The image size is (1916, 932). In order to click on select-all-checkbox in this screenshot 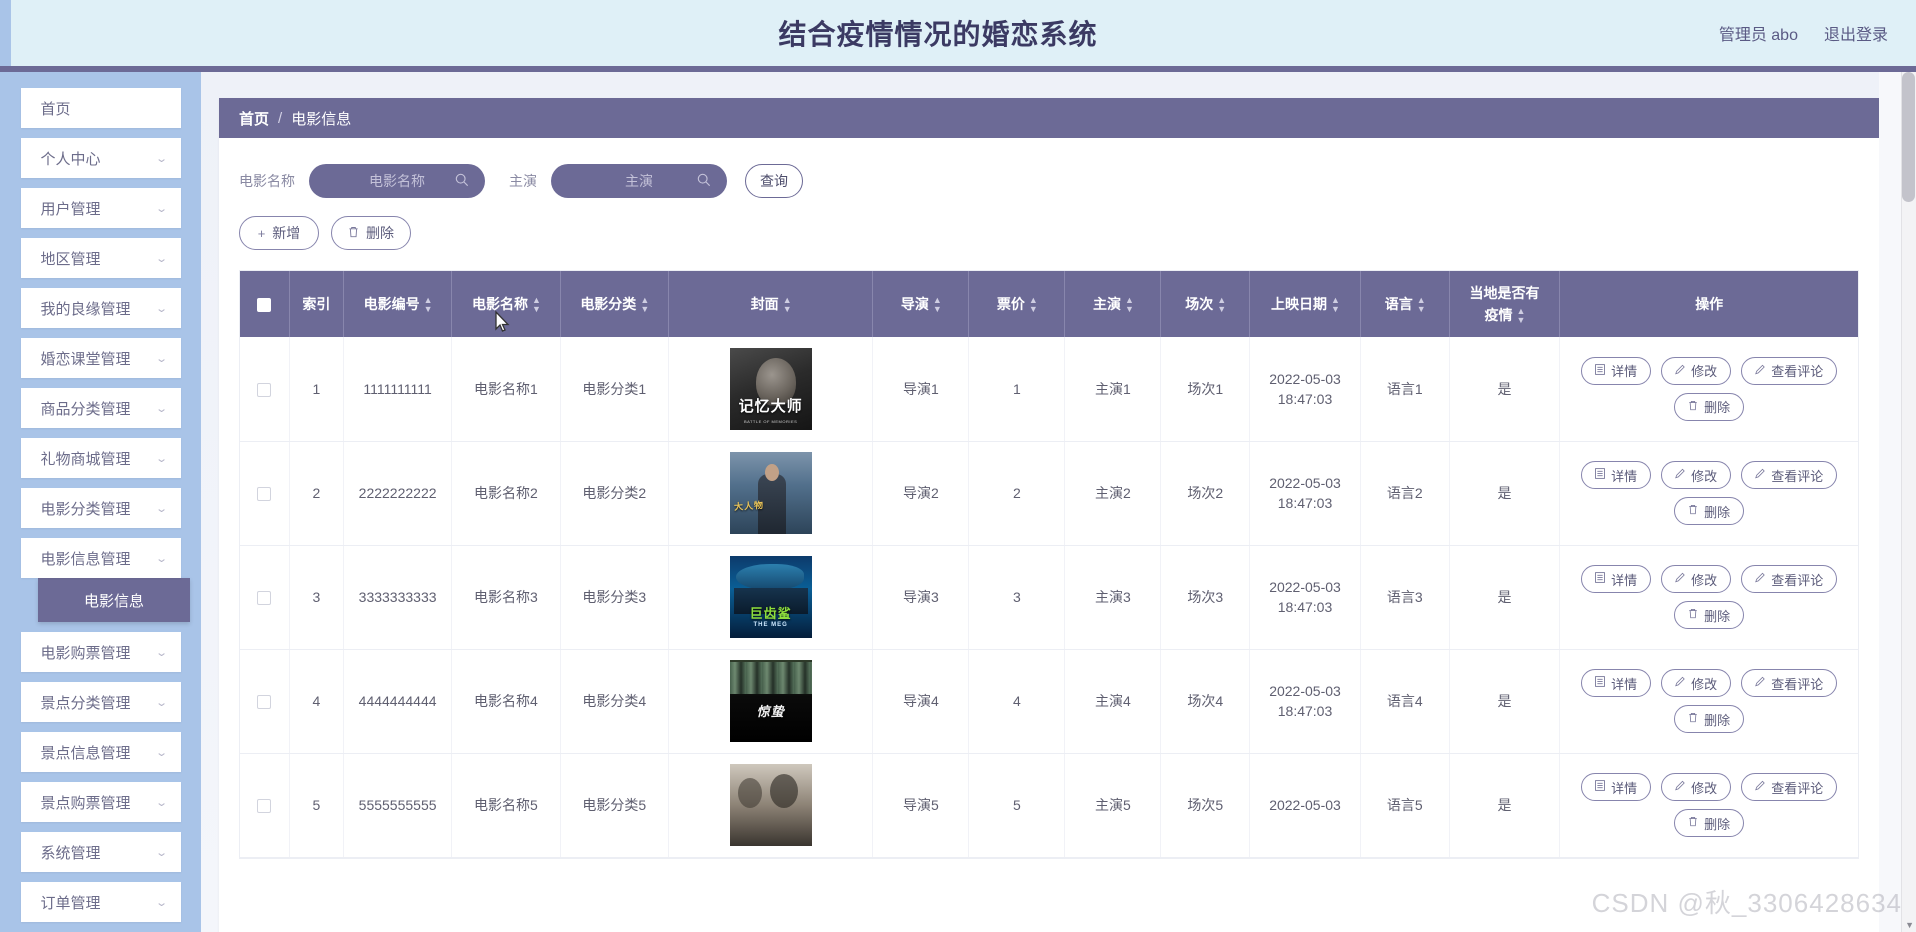, I will do `click(264, 305)`.